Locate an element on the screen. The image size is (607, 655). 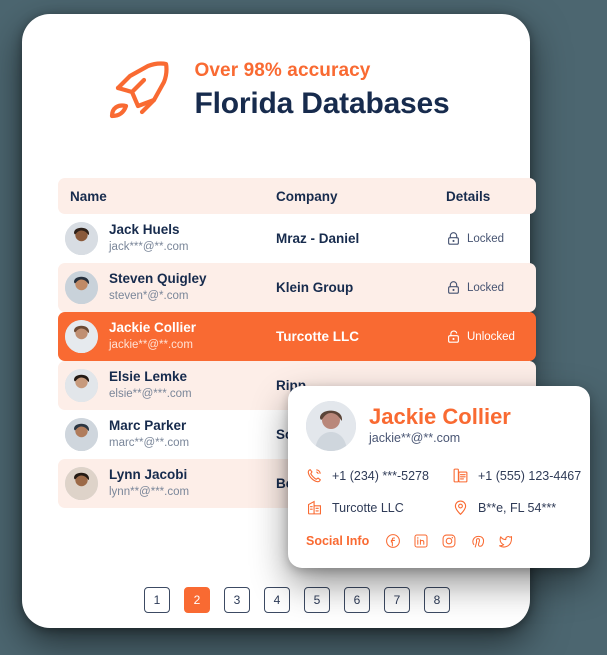
detail-field-value: B**e, FL 54*** is located at coordinates (517, 507).